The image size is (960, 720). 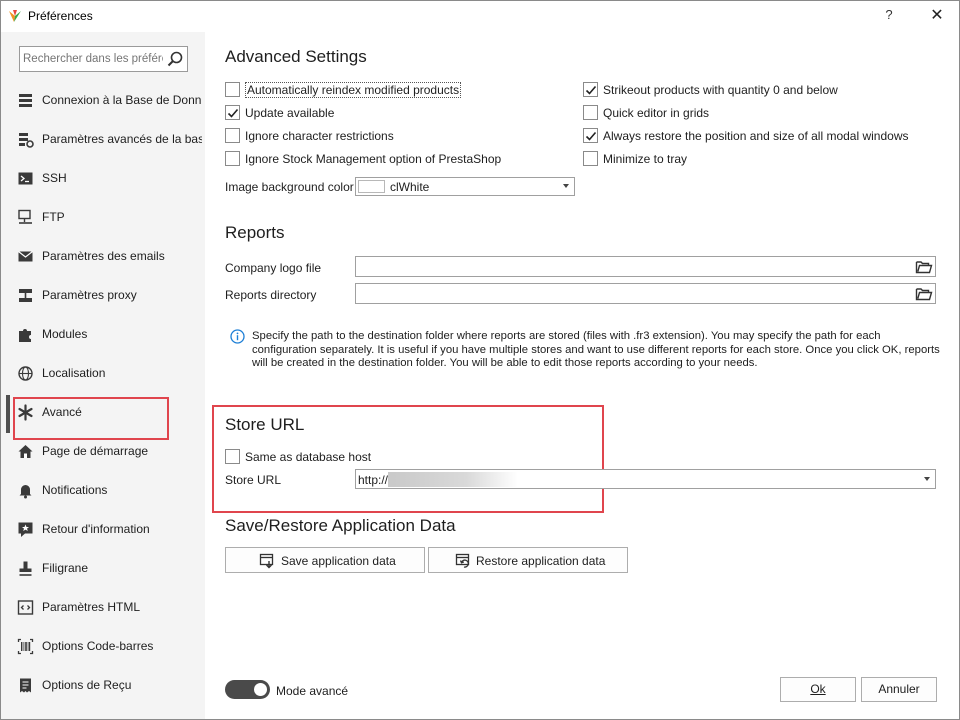 I want to click on sidebar-item-11: Notifications, so click(x=103, y=490).